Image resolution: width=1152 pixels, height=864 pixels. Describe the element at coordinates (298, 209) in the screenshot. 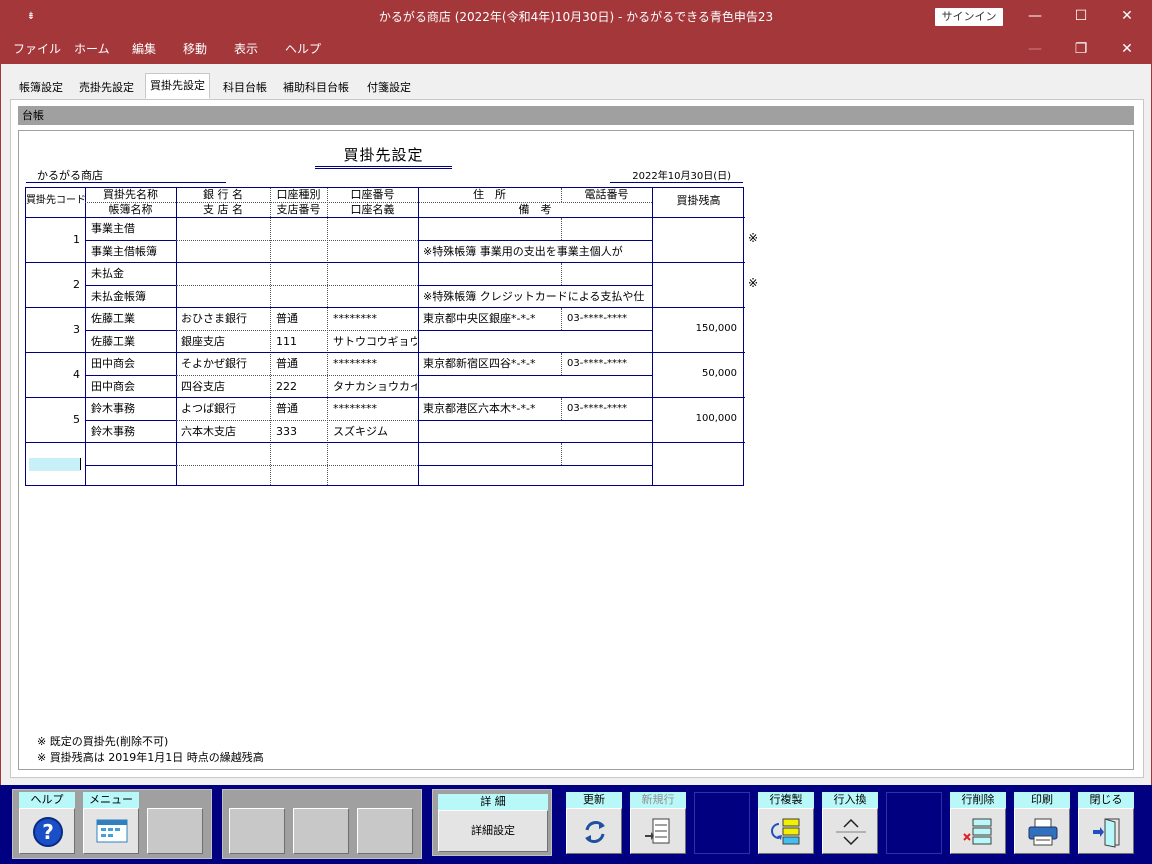

I see `col-header-branch-number: 支店番号` at that location.